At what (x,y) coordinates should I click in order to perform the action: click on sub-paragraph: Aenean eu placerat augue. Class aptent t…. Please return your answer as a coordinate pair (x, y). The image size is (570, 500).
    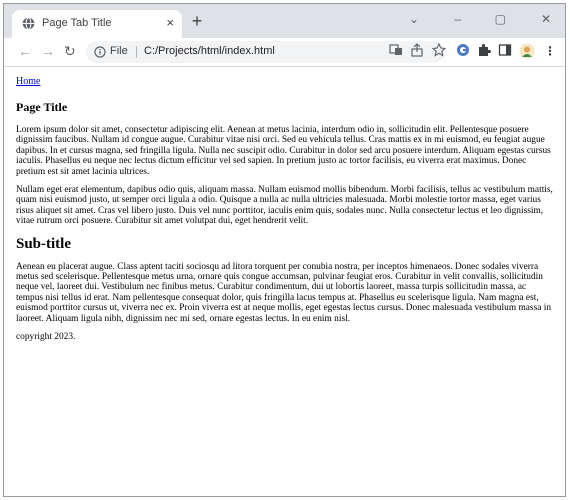
    Looking at the image, I should click on (284, 292).